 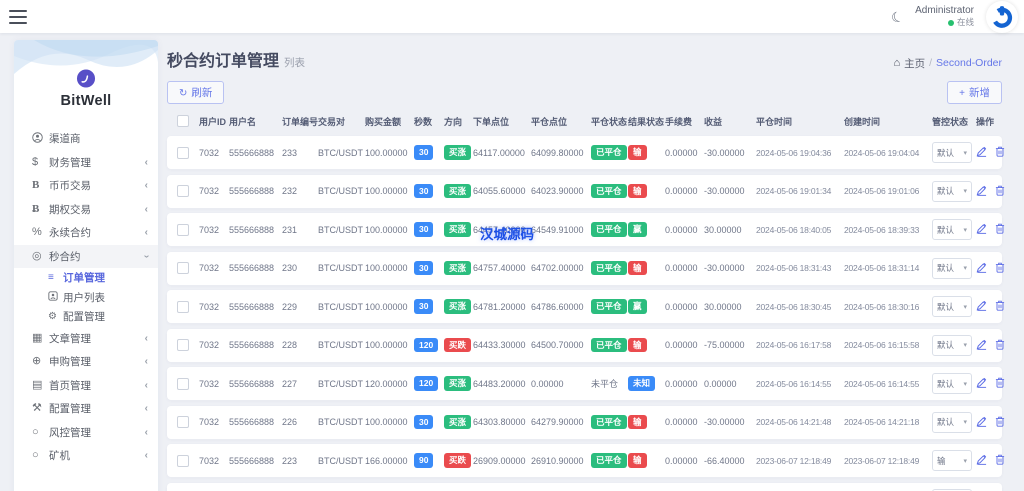 I want to click on sidebar-header: BitWell, so click(x=86, y=81).